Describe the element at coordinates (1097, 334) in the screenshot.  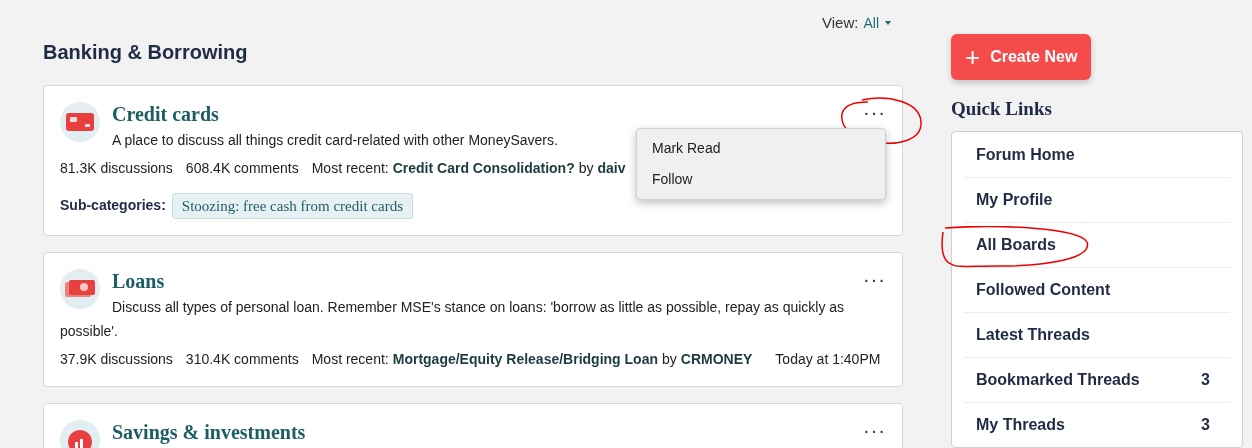
I see `quick-link: Latest Threads` at that location.